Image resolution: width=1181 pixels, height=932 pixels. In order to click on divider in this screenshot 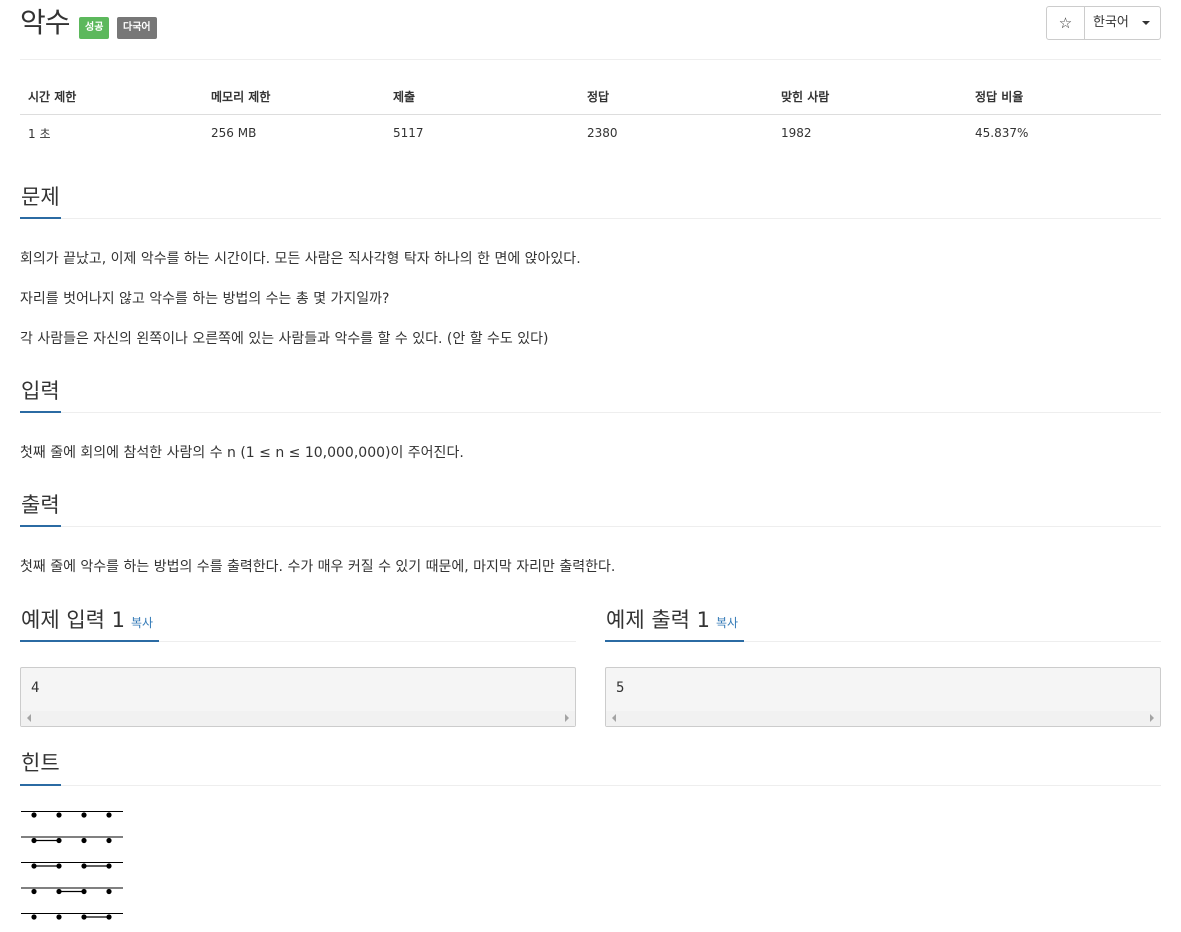, I will do `click(590, 59)`.